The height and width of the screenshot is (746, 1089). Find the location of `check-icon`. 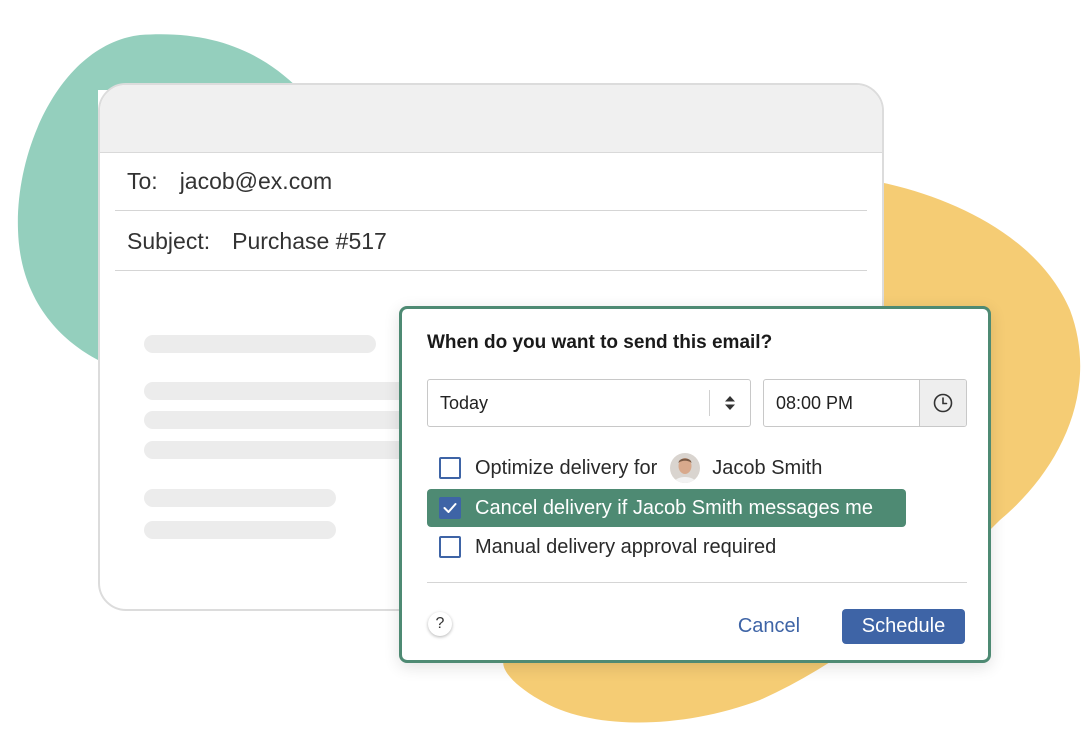

check-icon is located at coordinates (450, 508).